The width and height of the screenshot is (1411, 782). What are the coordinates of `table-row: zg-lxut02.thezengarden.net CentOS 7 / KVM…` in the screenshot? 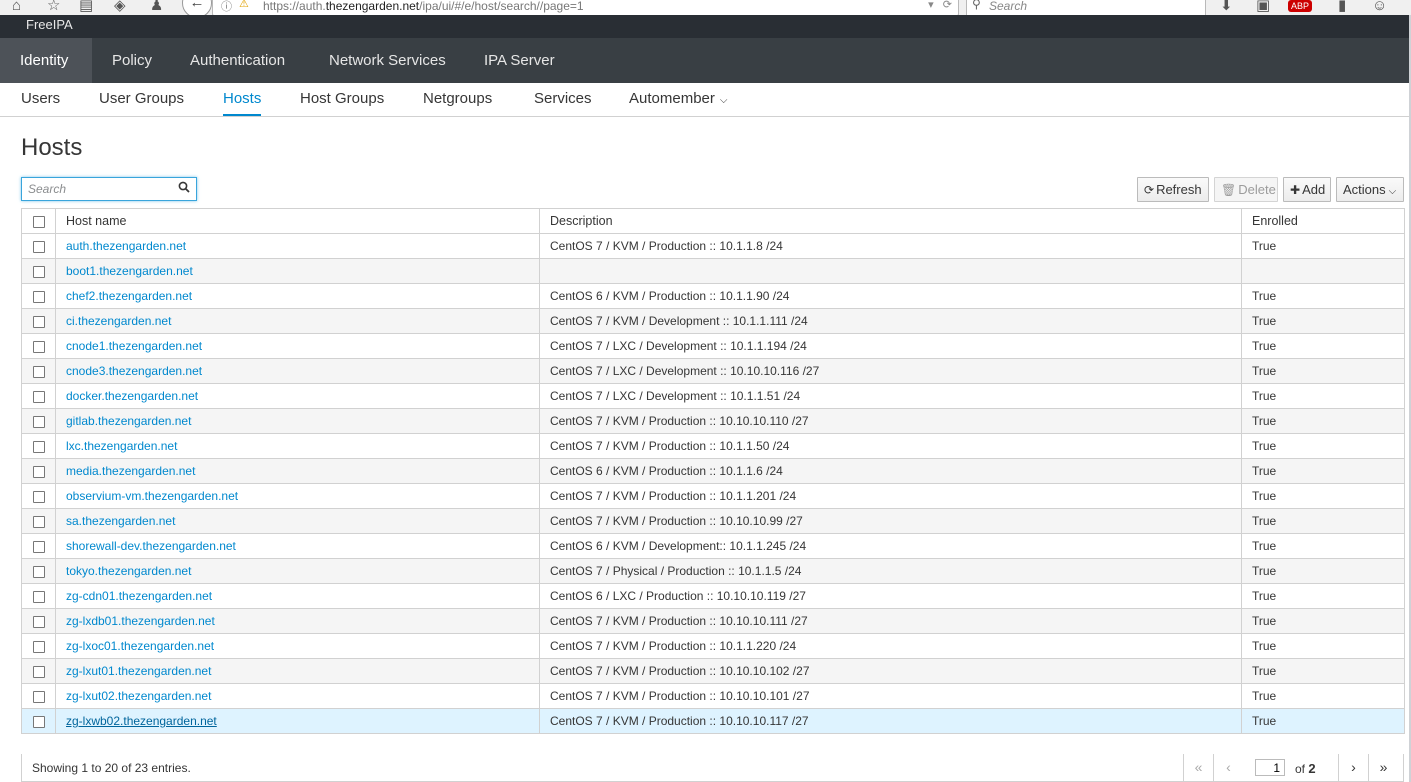 It's located at (713, 696).